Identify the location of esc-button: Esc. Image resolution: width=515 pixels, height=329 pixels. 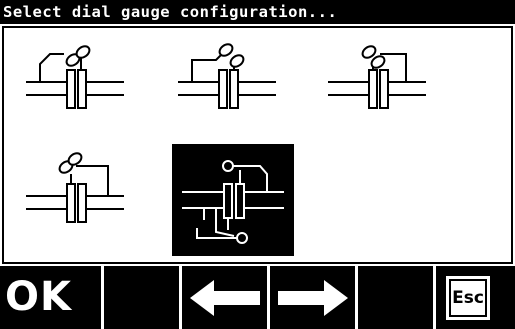
(475, 297).